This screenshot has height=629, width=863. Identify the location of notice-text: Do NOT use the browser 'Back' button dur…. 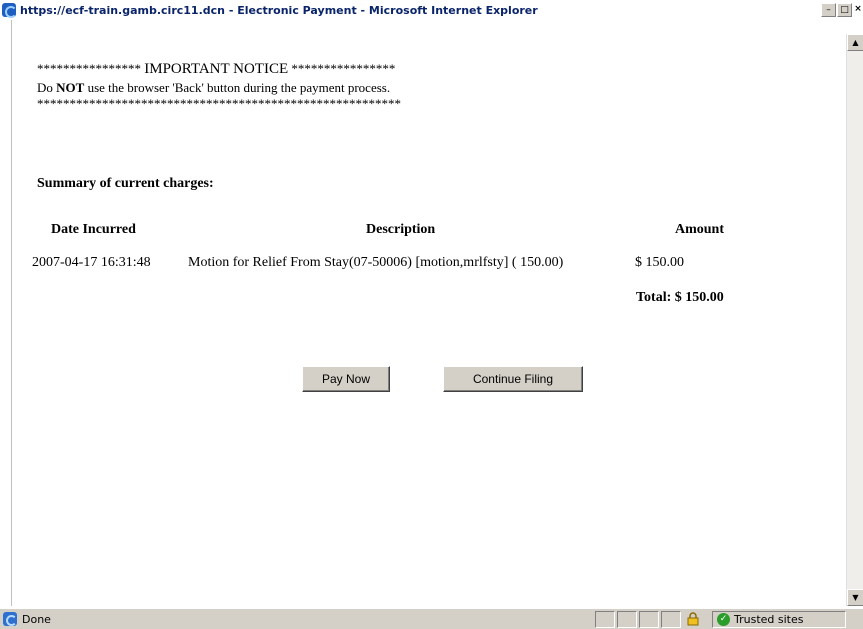
(213, 88).